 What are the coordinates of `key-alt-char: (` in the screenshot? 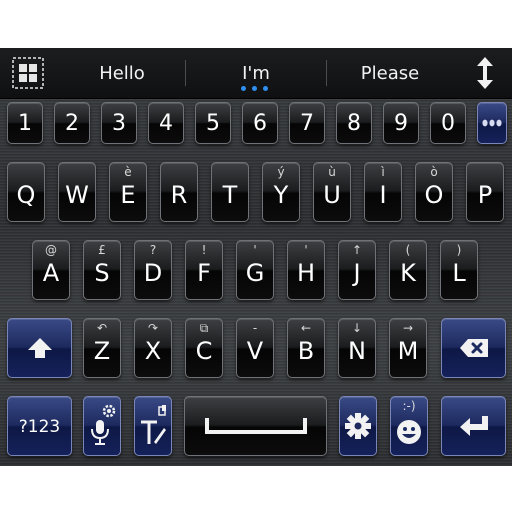 It's located at (408, 250).